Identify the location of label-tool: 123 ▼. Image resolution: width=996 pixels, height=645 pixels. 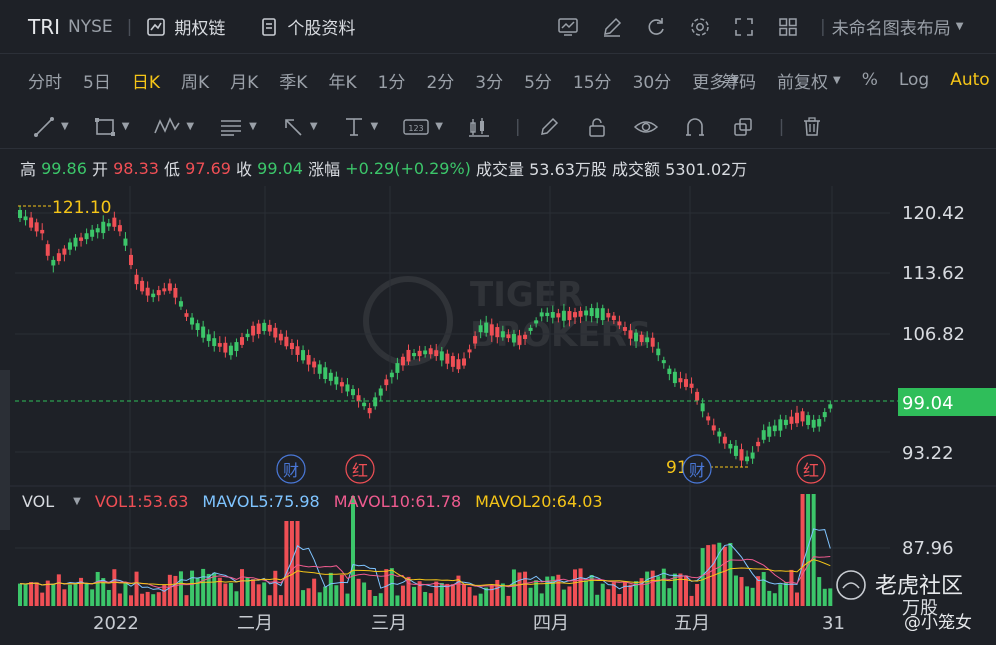
(422, 127).